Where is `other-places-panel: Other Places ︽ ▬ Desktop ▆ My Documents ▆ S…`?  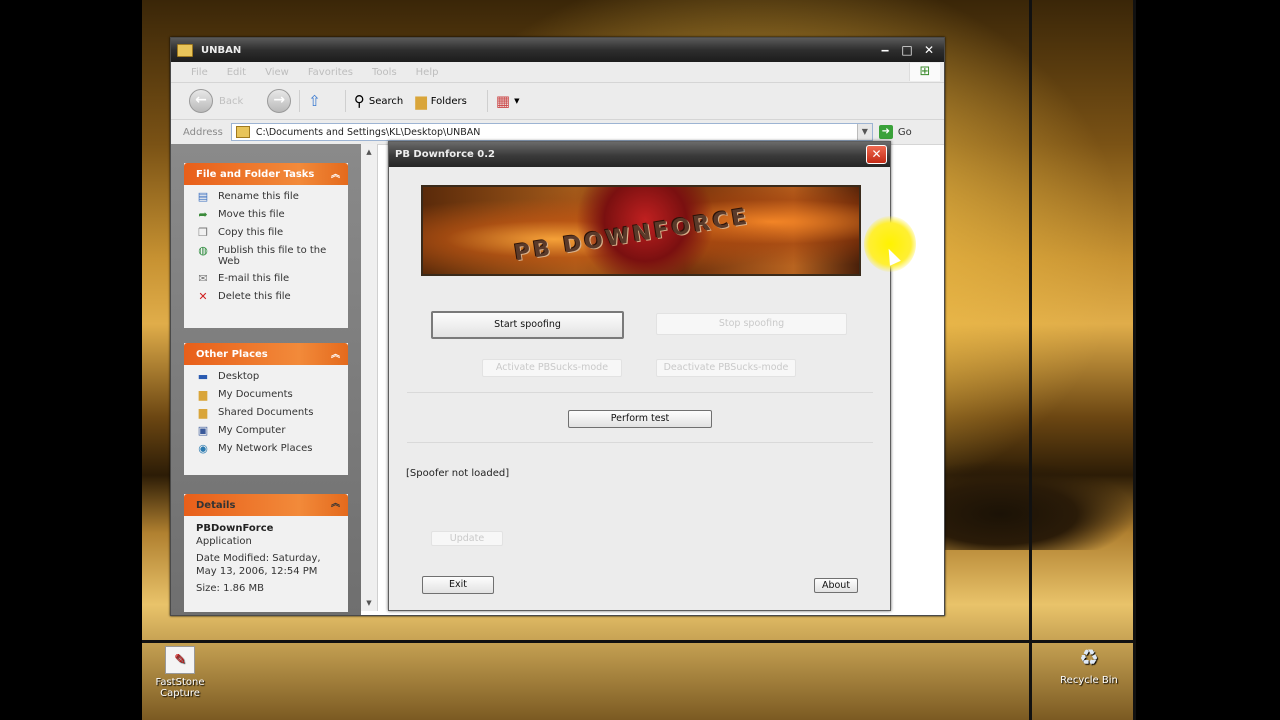 other-places-panel: Other Places ︽ ▬ Desktop ▆ My Documents ▆ S… is located at coordinates (266, 409).